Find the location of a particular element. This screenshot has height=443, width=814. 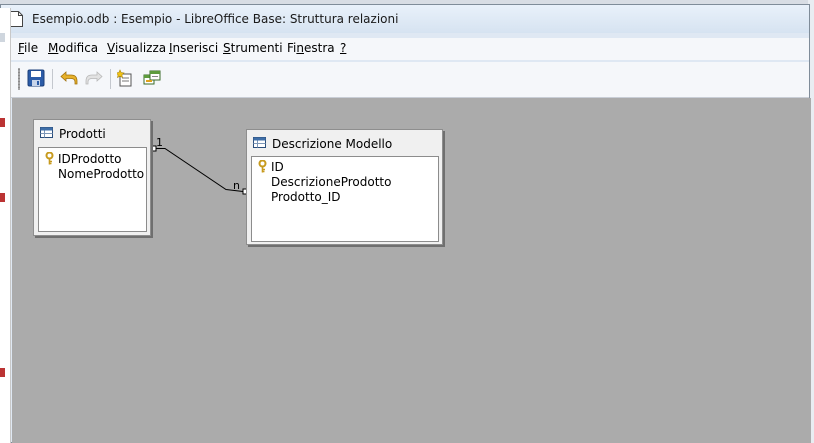

document-icon is located at coordinates (16, 19).